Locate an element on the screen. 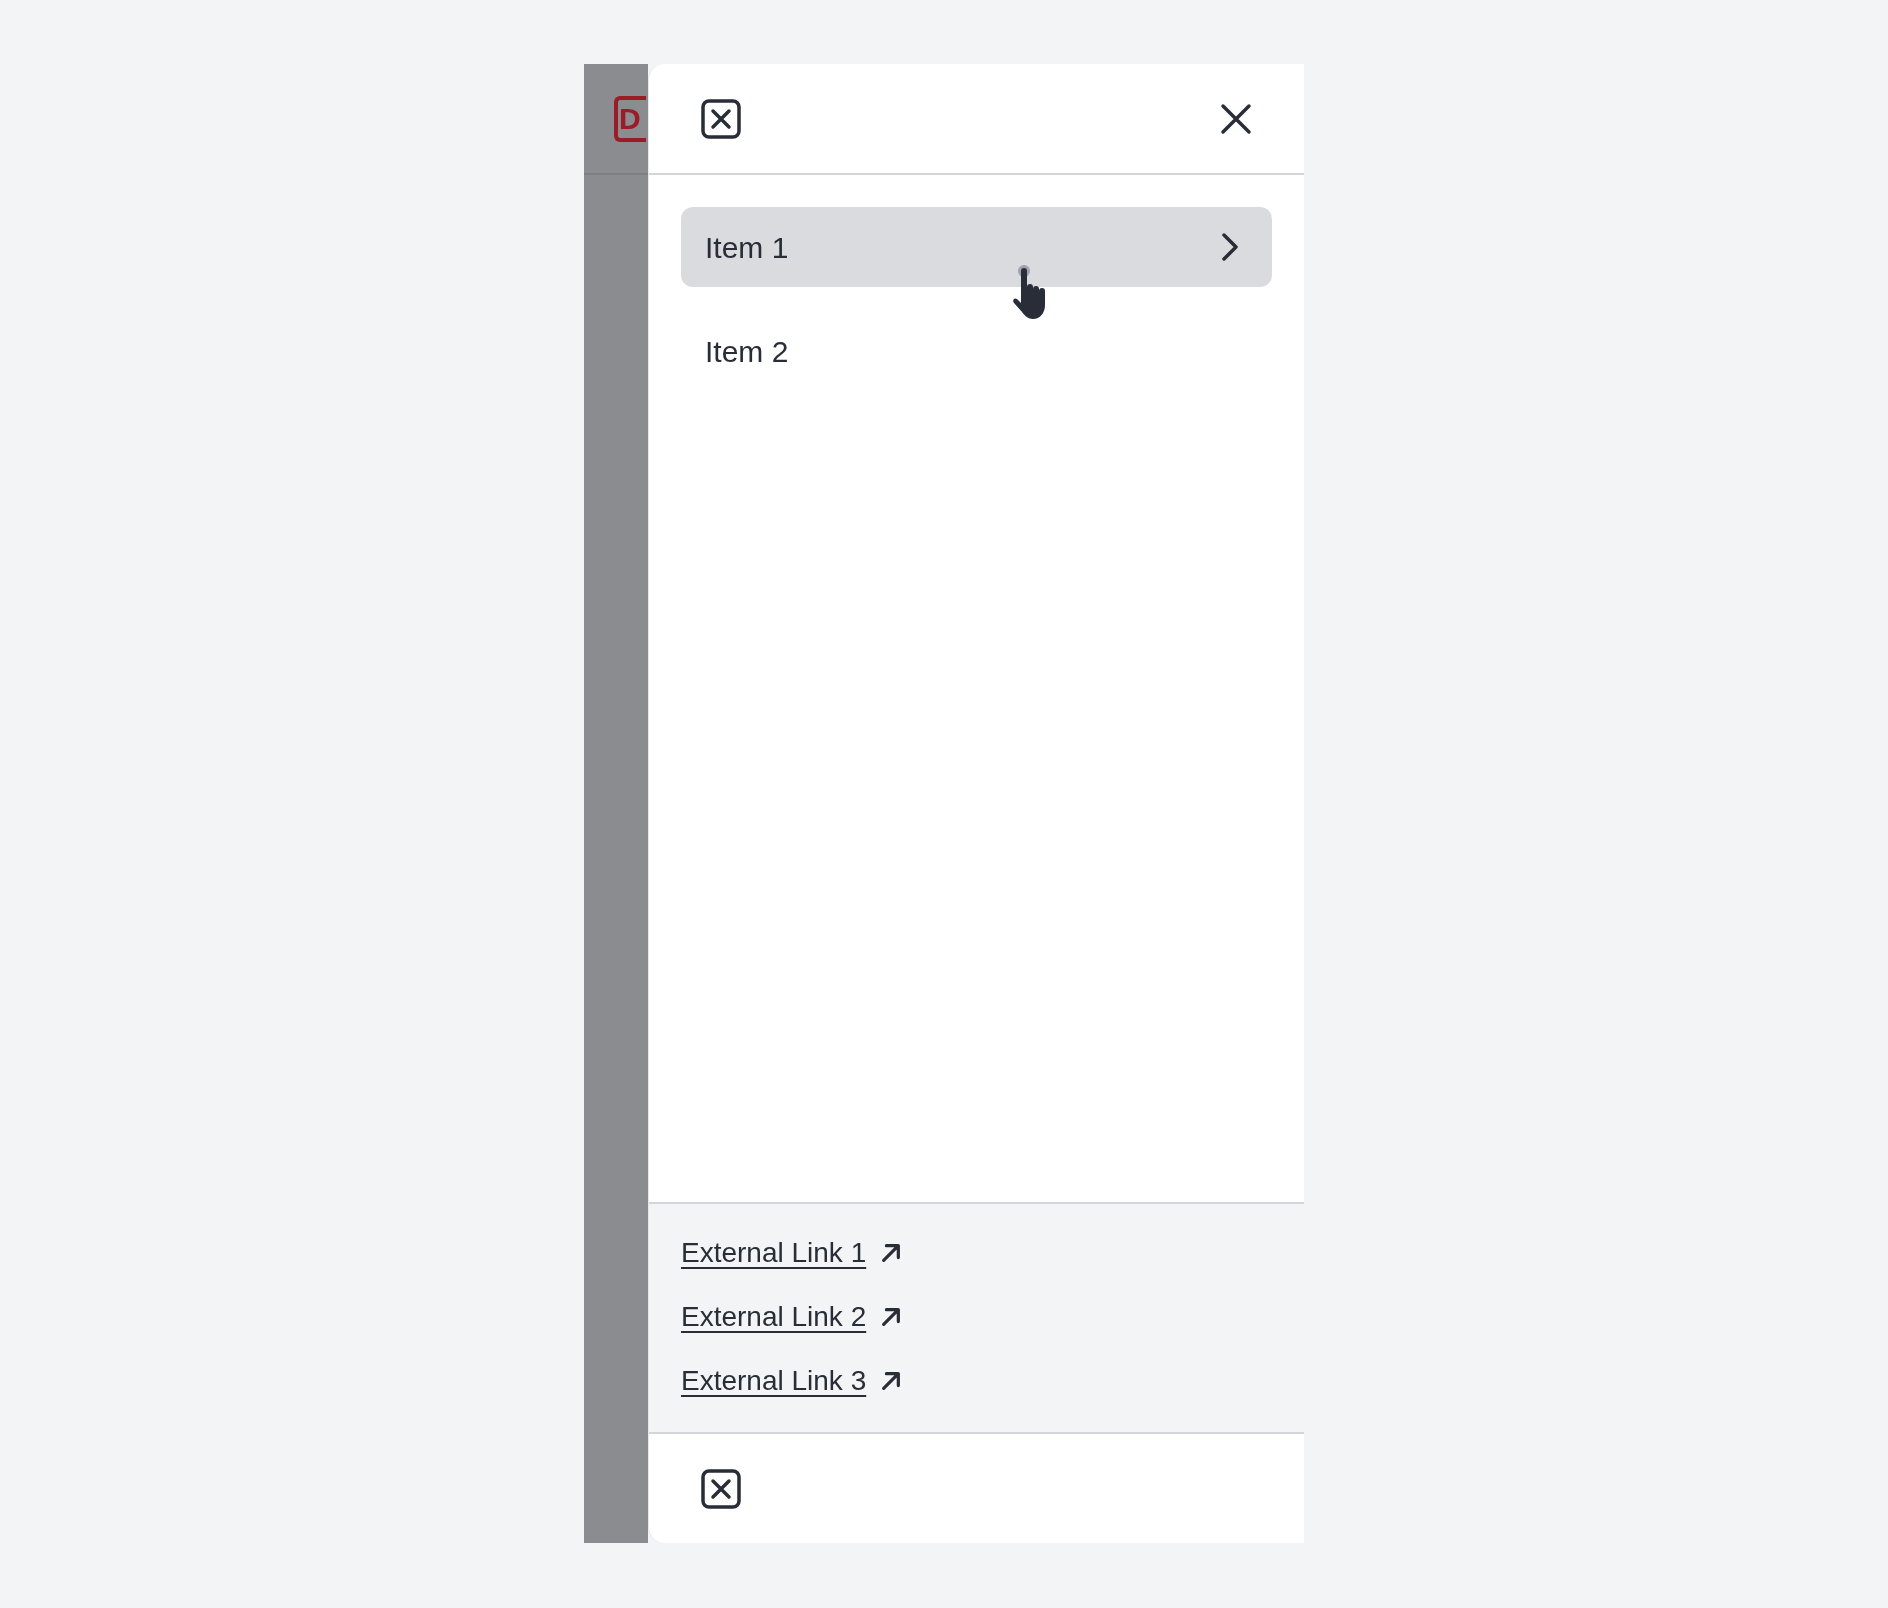 This screenshot has width=1888, height=1608. nav-item: Item 2 is located at coordinates (976, 351).